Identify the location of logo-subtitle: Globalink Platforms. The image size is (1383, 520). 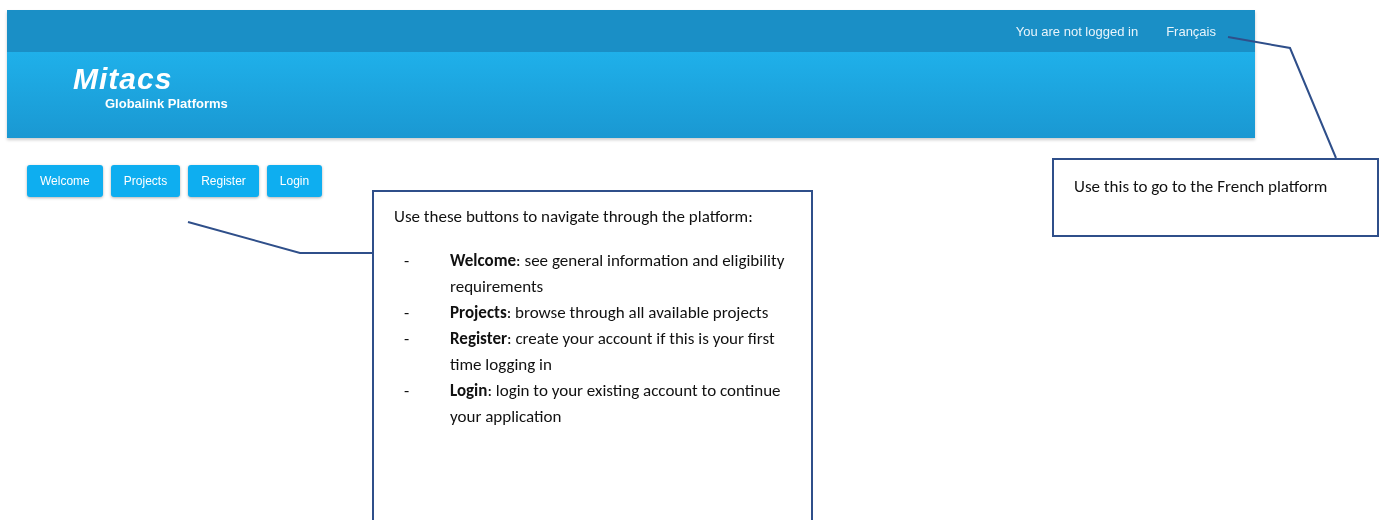
(167, 103).